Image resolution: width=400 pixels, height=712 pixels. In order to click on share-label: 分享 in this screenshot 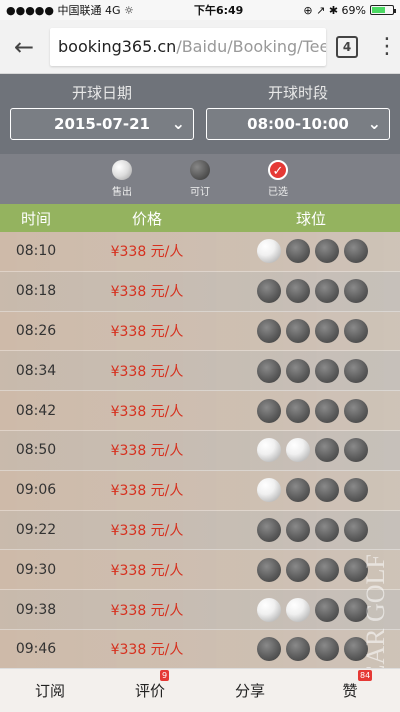, I will do `click(249, 691)`.